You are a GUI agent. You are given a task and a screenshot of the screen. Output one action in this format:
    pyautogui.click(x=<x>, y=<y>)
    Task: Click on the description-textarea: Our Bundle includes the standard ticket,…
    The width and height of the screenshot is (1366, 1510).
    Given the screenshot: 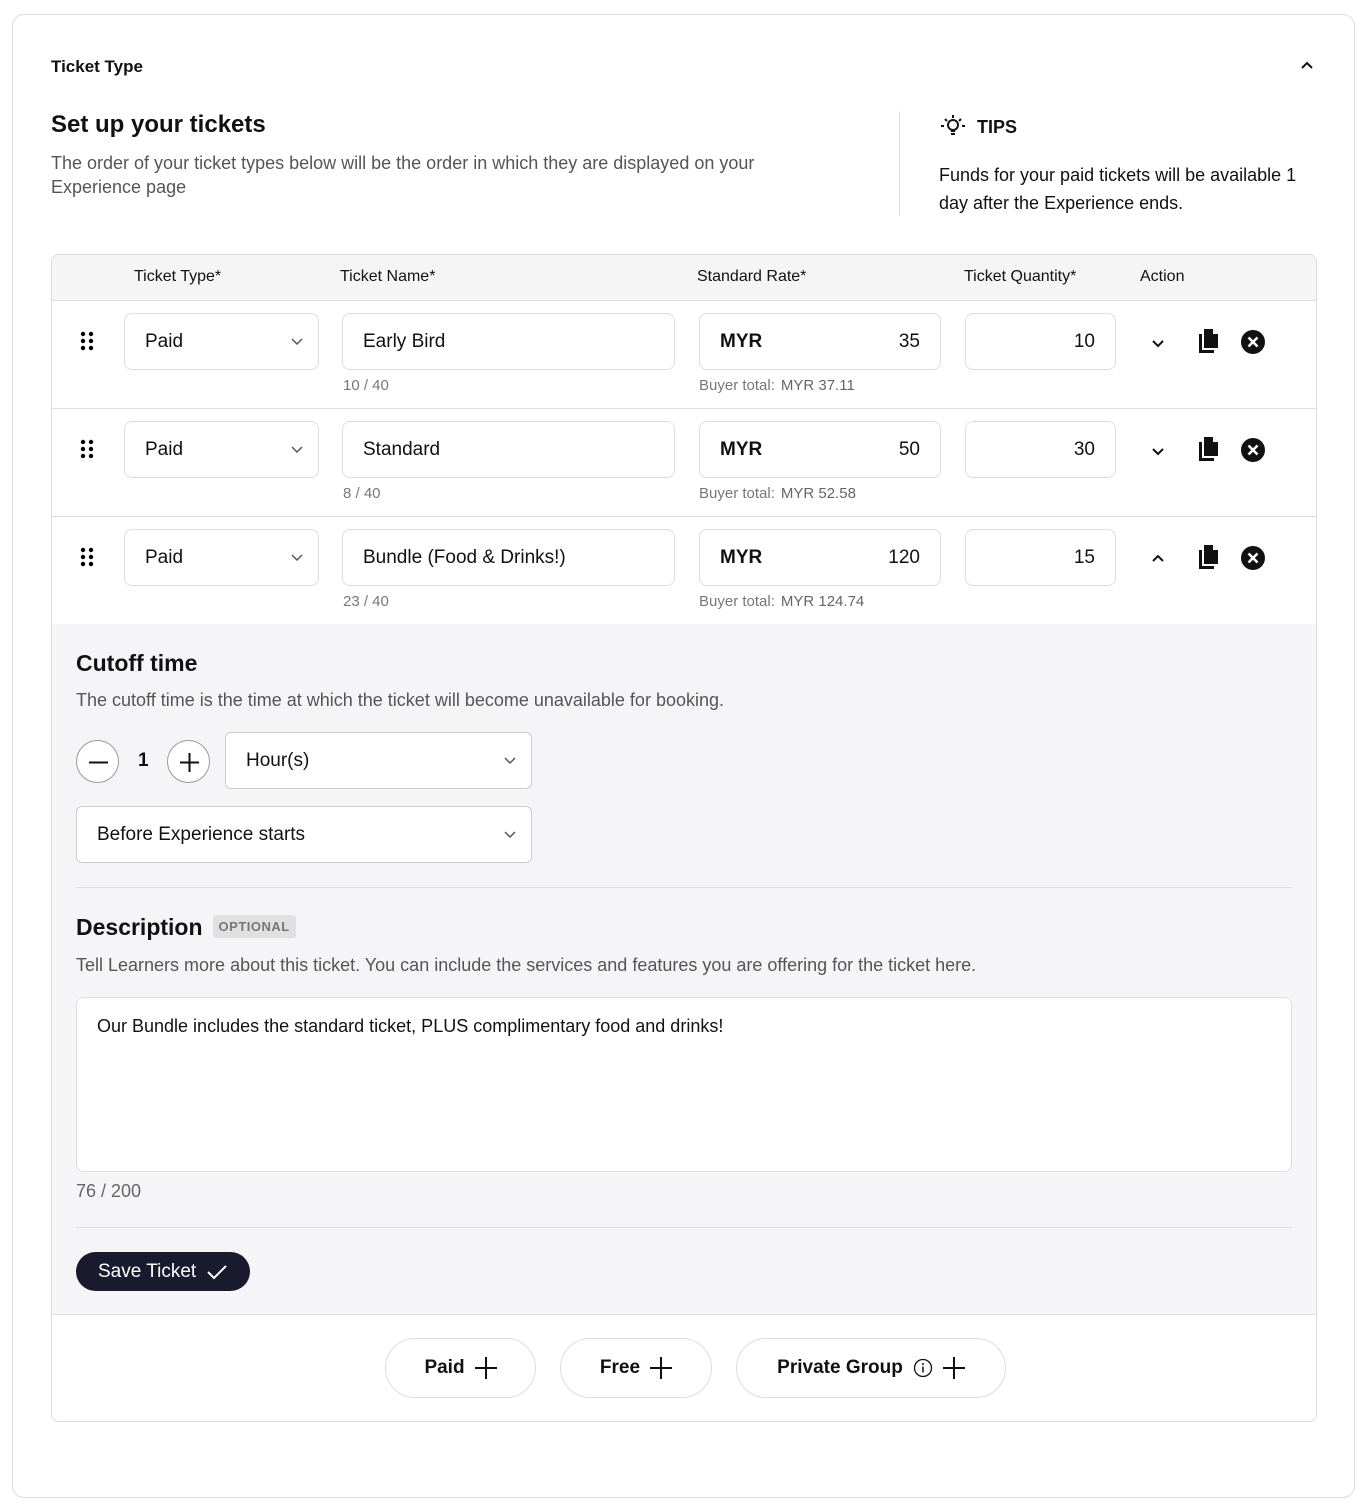 What is the action you would take?
    pyautogui.click(x=684, y=1084)
    